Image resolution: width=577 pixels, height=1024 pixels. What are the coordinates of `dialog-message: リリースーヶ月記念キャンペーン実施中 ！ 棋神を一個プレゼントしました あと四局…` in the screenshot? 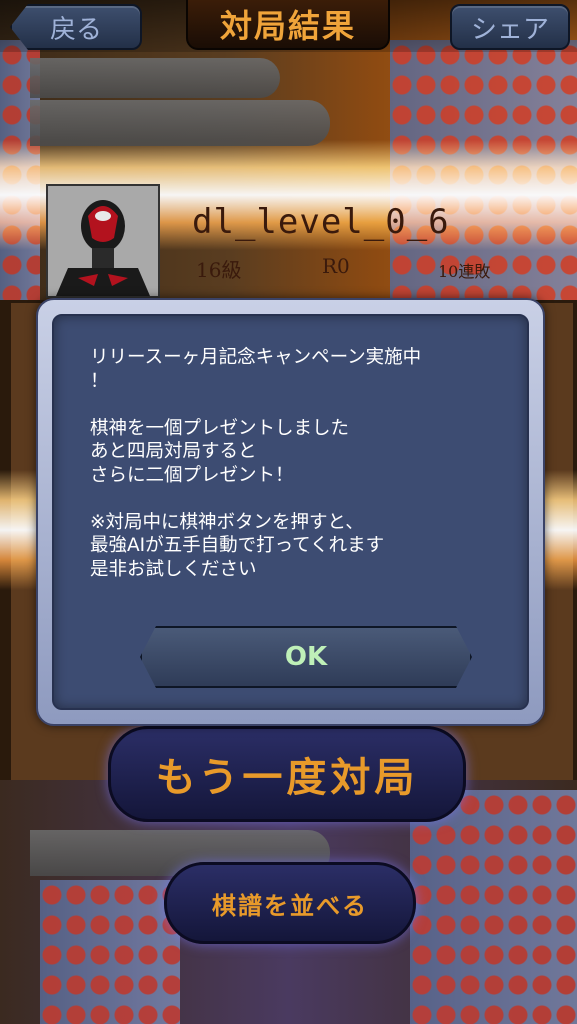 It's located at (256, 463).